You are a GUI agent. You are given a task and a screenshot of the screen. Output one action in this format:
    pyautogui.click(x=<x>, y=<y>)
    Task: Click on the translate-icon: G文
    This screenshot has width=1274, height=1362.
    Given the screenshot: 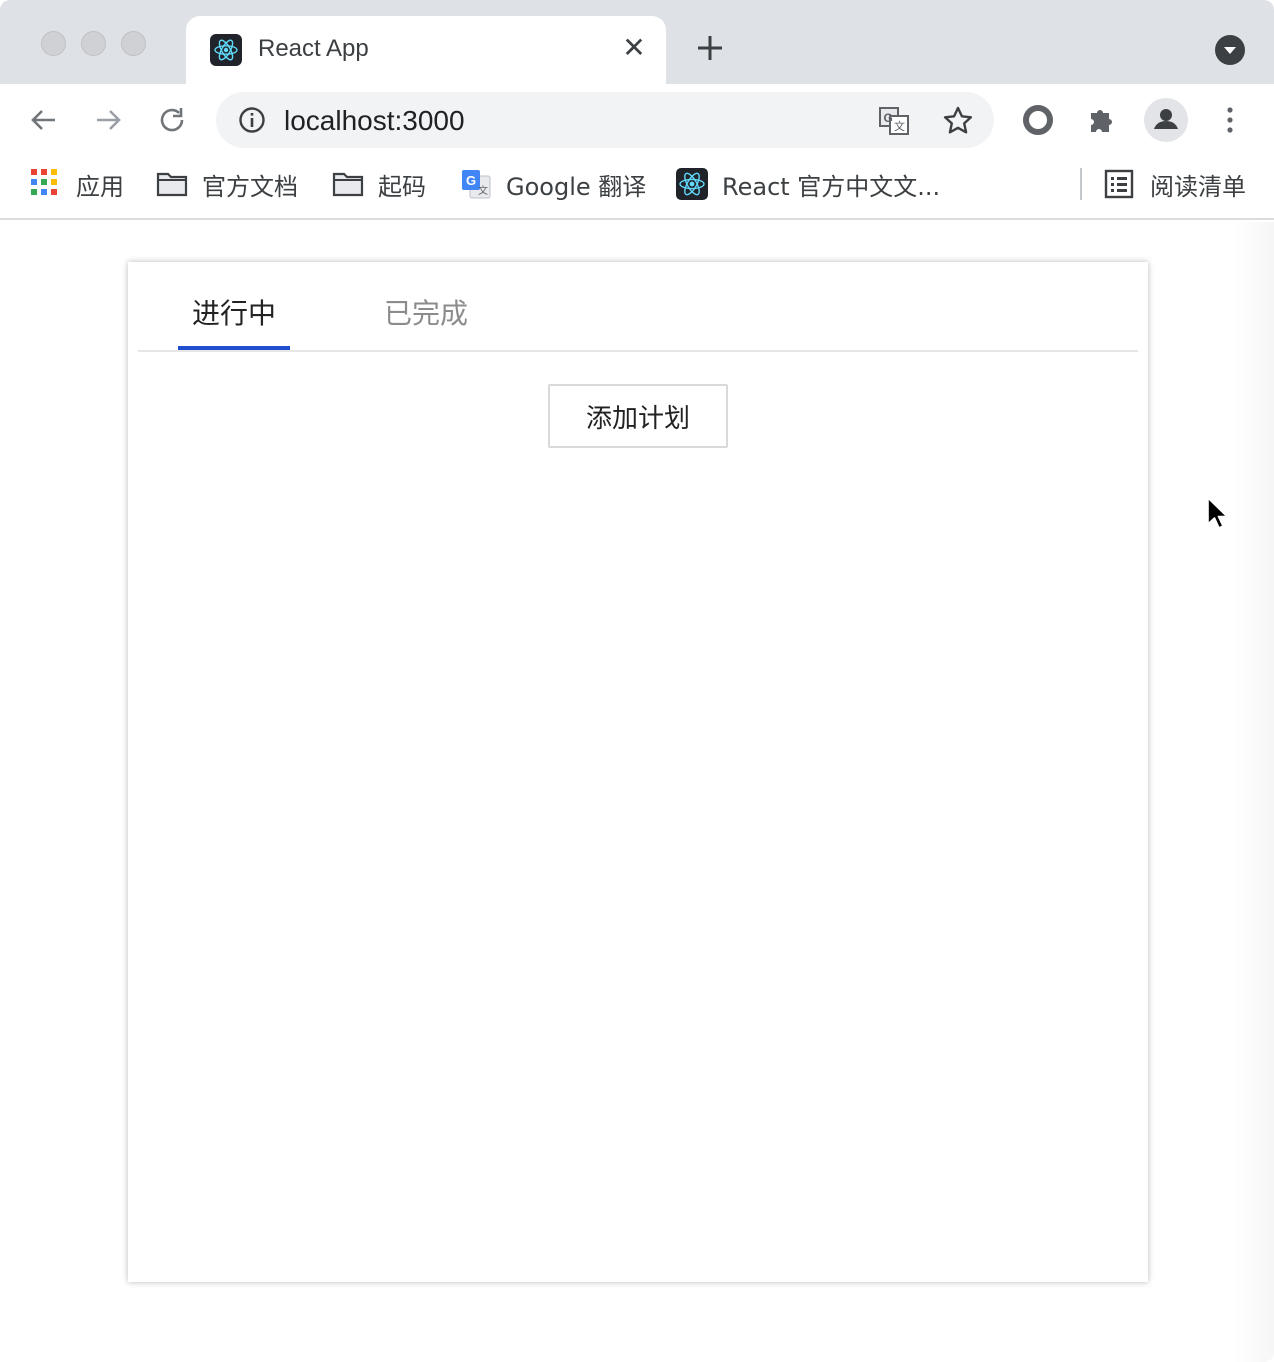 What is the action you would take?
    pyautogui.click(x=894, y=121)
    